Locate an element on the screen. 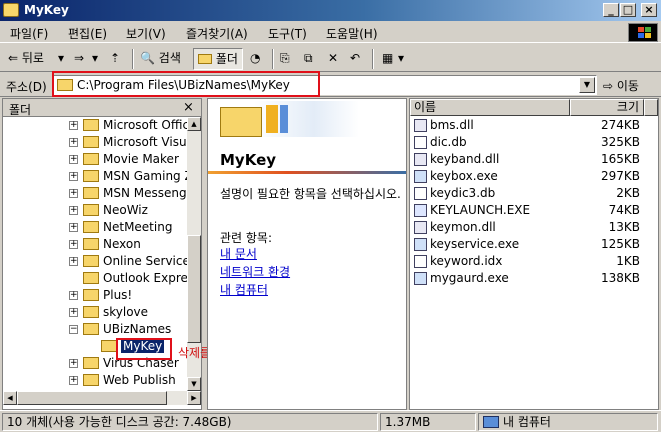 This screenshot has height=432, width=661. column-header-size: 크기 is located at coordinates (607, 107).